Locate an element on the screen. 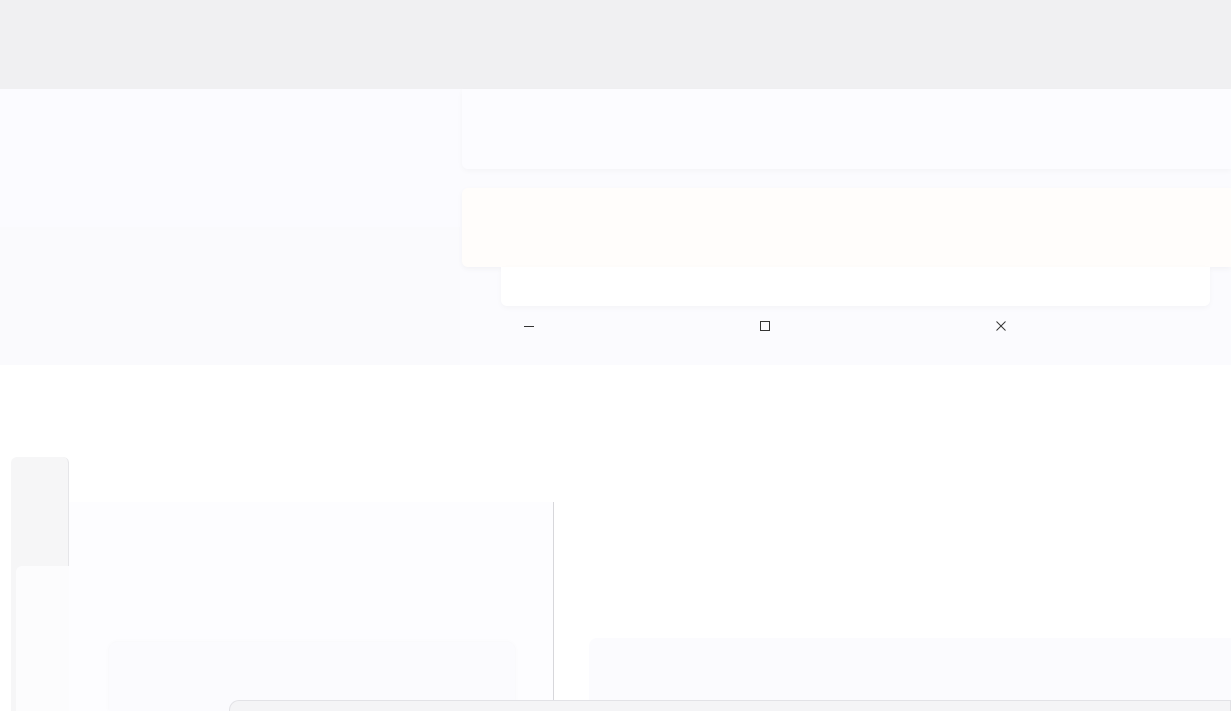 The image size is (1231, 711). close-button is located at coordinates (1001, 326).